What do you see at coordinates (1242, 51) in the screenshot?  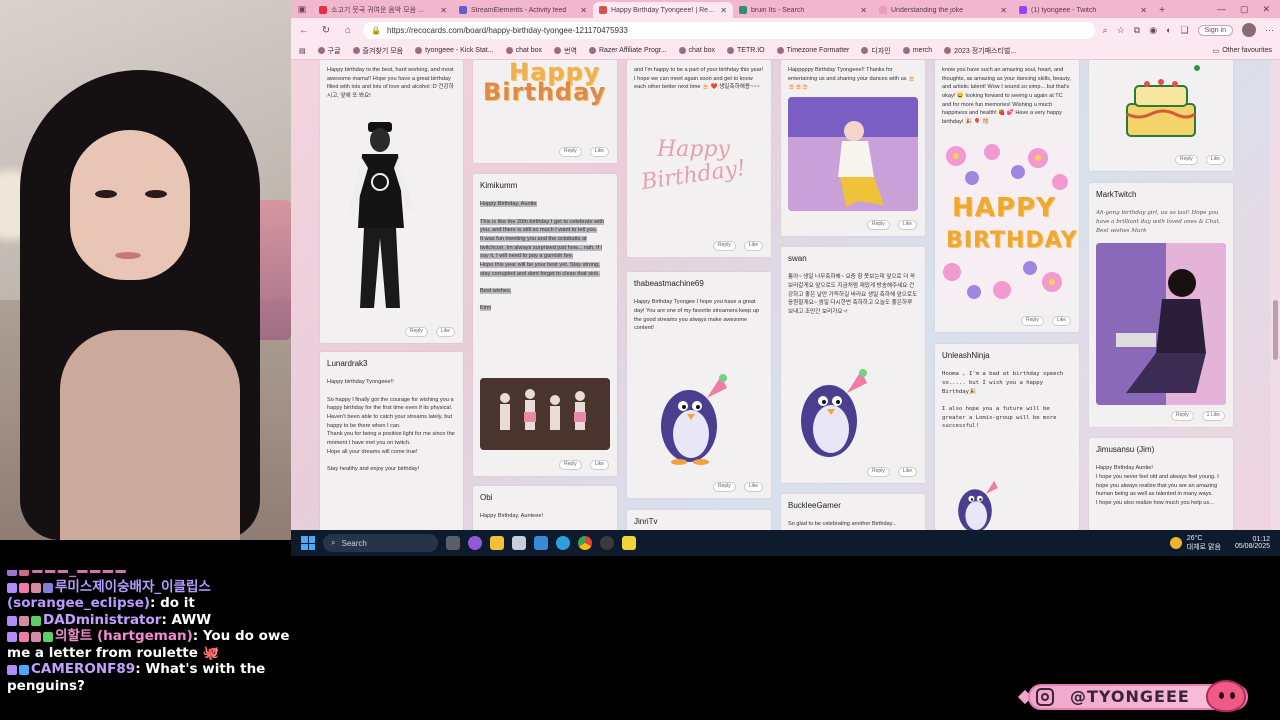 I see `other-favourites: ▭ Other favourites` at bounding box center [1242, 51].